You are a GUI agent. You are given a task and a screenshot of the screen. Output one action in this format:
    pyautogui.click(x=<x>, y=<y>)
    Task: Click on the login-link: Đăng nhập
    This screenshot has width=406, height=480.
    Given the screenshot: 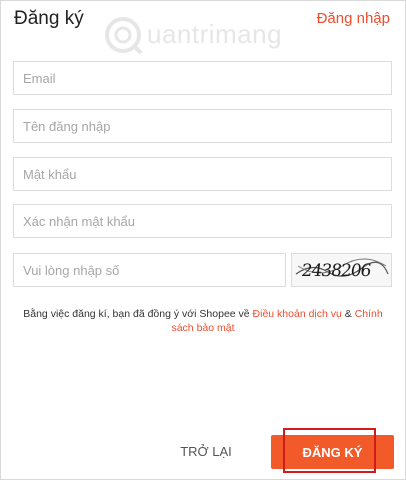 What is the action you would take?
    pyautogui.click(x=353, y=18)
    